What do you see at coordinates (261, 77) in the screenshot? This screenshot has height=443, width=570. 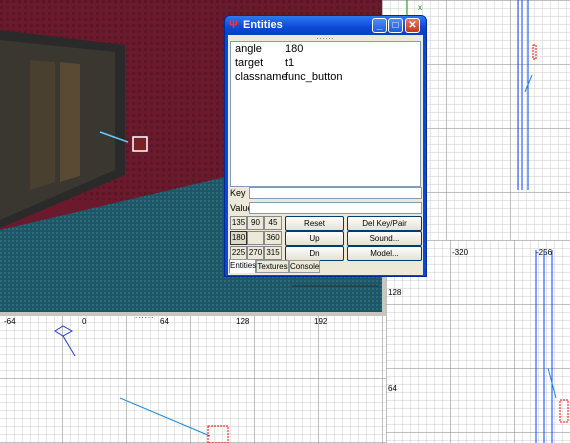 I see `property-key: classname` at bounding box center [261, 77].